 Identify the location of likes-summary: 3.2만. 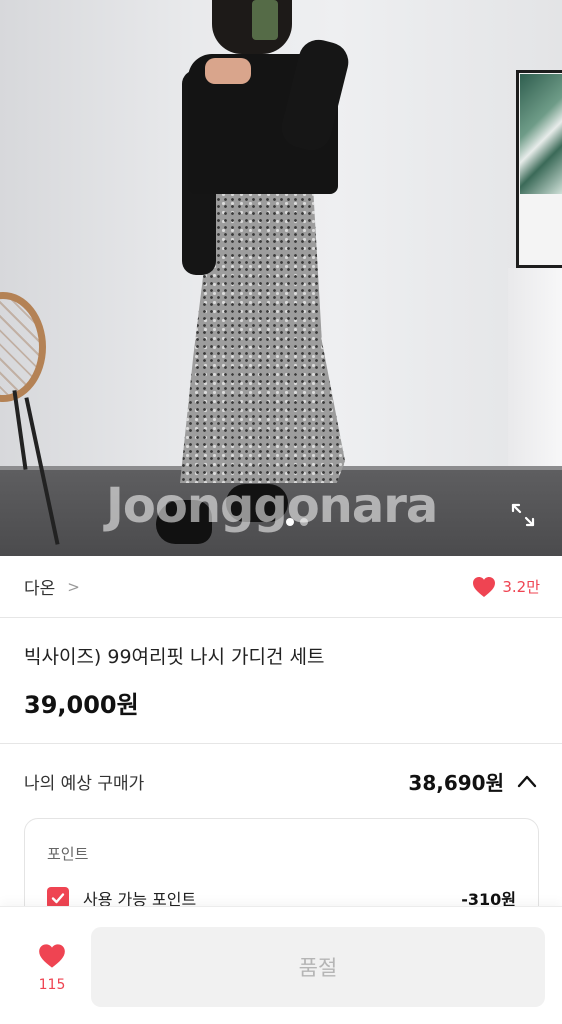
(506, 587).